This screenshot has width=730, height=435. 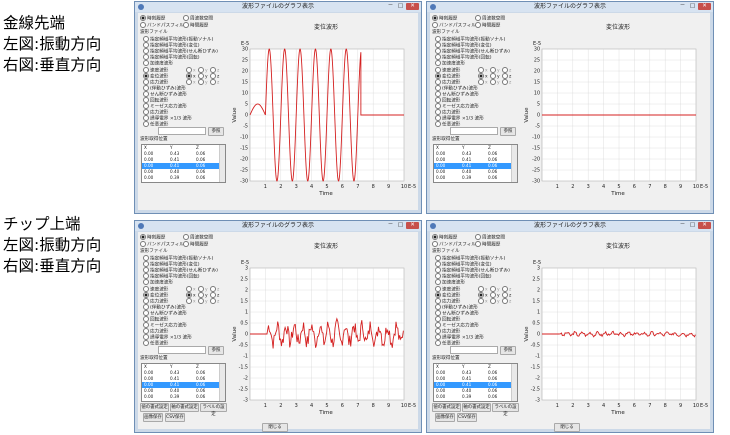 I want to click on x-tick-label: 3, so click(x=588, y=406).